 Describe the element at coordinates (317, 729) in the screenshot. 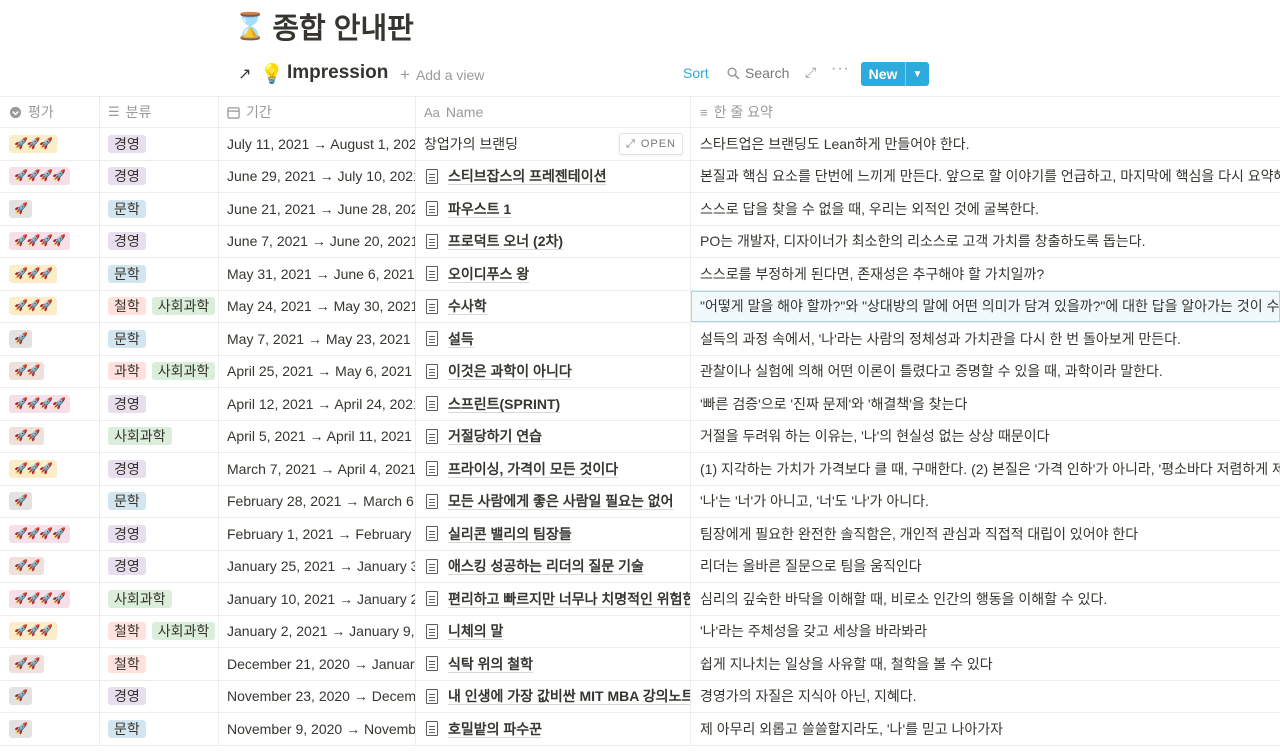

I see `period-cell: November 9, 2020 → November 22, 2020` at that location.